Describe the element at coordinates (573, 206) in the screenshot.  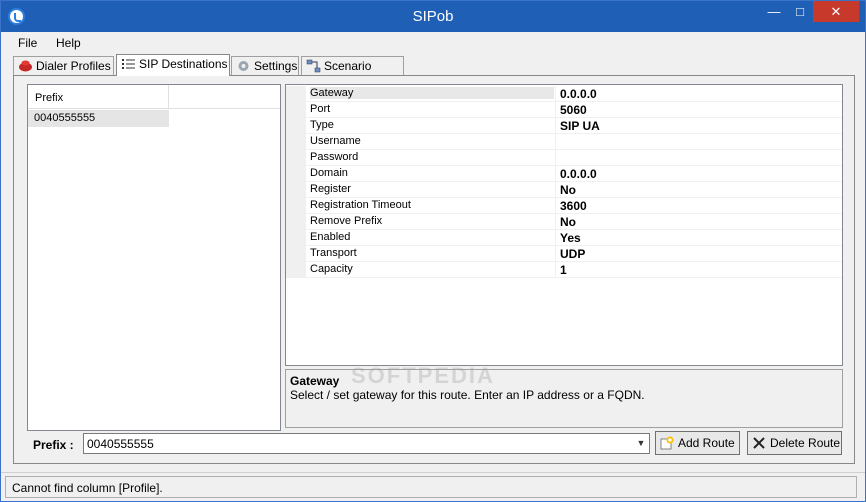
I see `property-value: 3600` at that location.